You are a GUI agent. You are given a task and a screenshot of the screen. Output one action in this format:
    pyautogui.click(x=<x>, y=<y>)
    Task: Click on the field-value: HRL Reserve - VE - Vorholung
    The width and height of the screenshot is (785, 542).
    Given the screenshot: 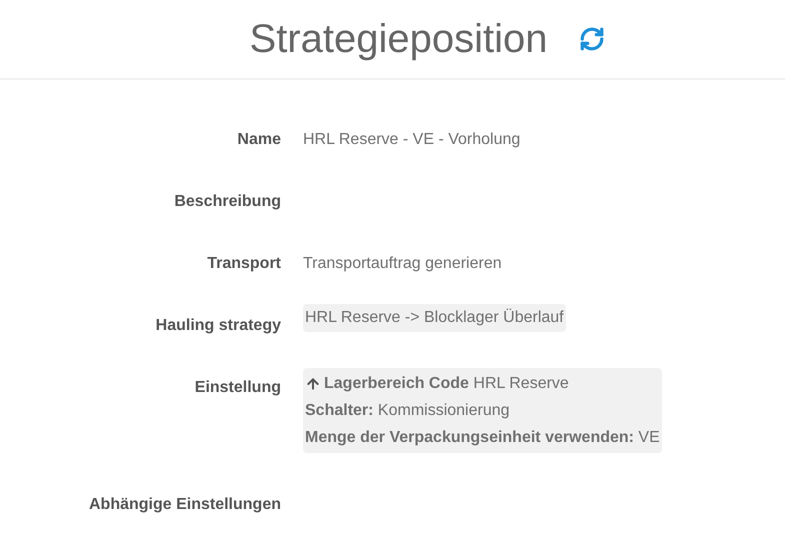 What is the action you would take?
    pyautogui.click(x=411, y=140)
    